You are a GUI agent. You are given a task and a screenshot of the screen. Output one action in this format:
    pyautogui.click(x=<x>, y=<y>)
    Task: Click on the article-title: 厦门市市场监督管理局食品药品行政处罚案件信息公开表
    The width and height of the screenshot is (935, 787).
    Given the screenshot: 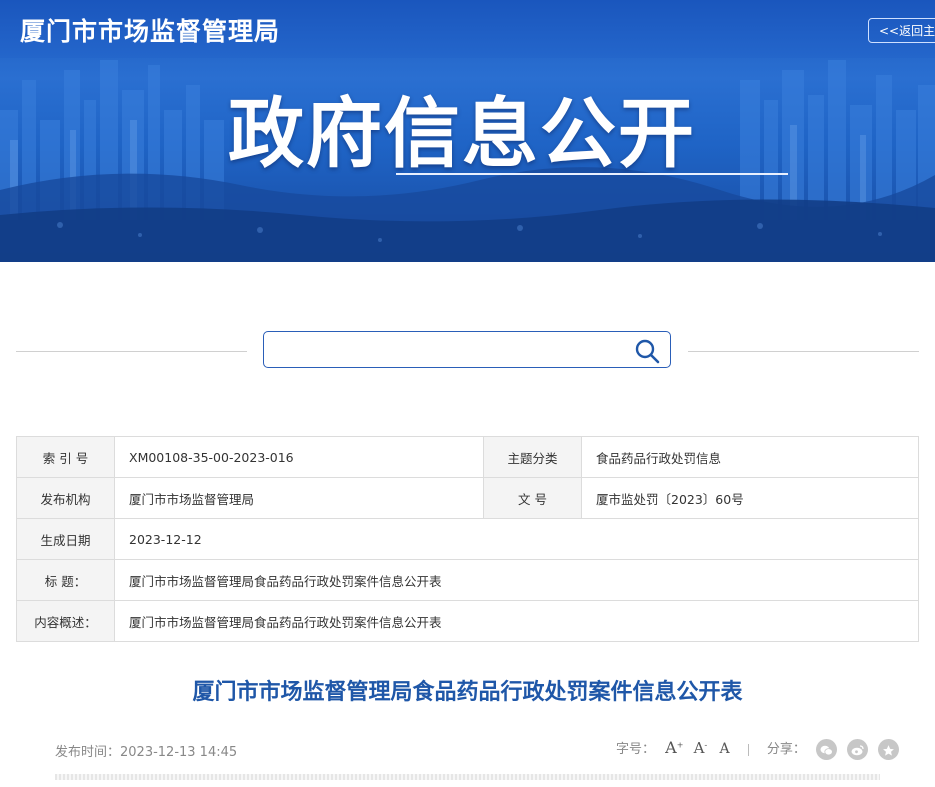 What is the action you would take?
    pyautogui.click(x=467, y=690)
    